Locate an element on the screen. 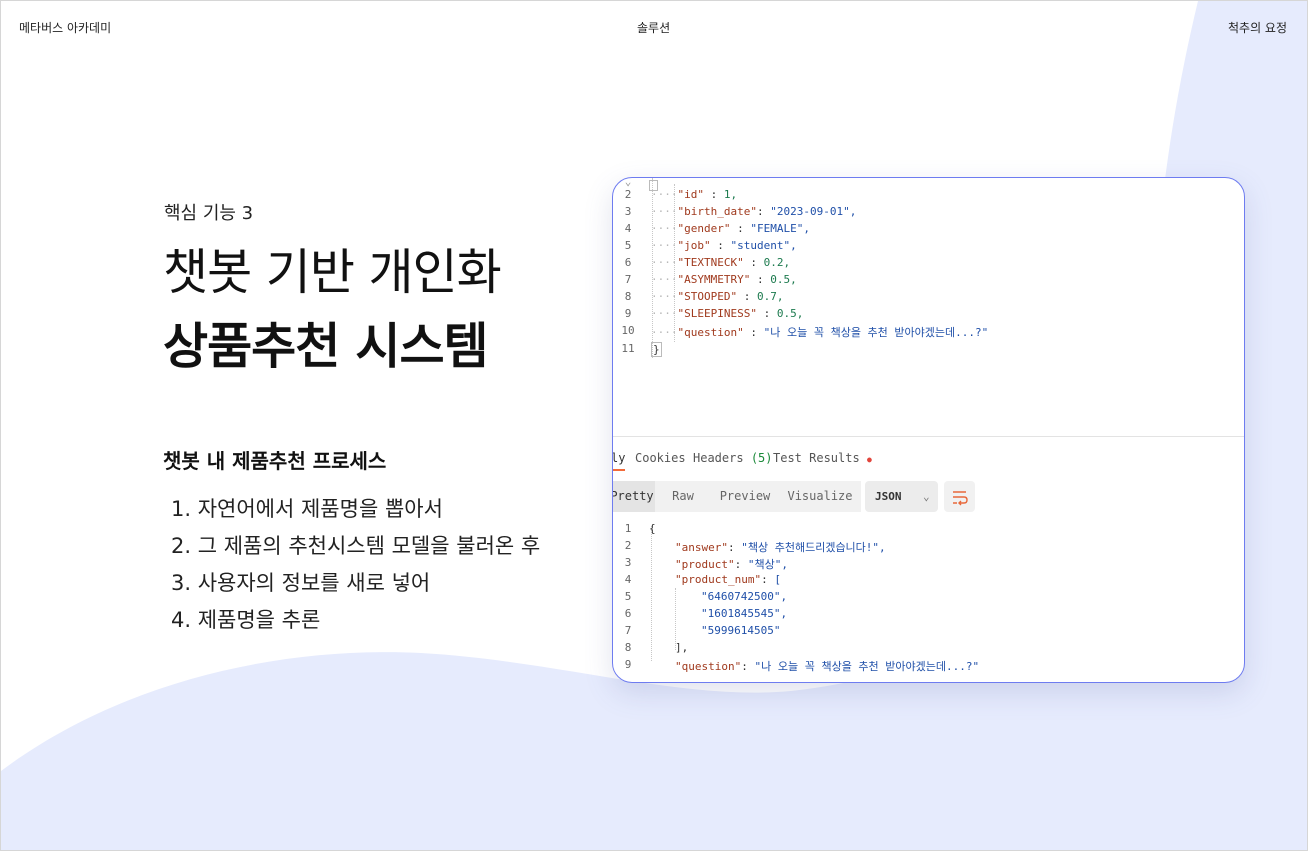 This screenshot has width=1308, height=851. response-line: "product_num": [ is located at coordinates (728, 579).